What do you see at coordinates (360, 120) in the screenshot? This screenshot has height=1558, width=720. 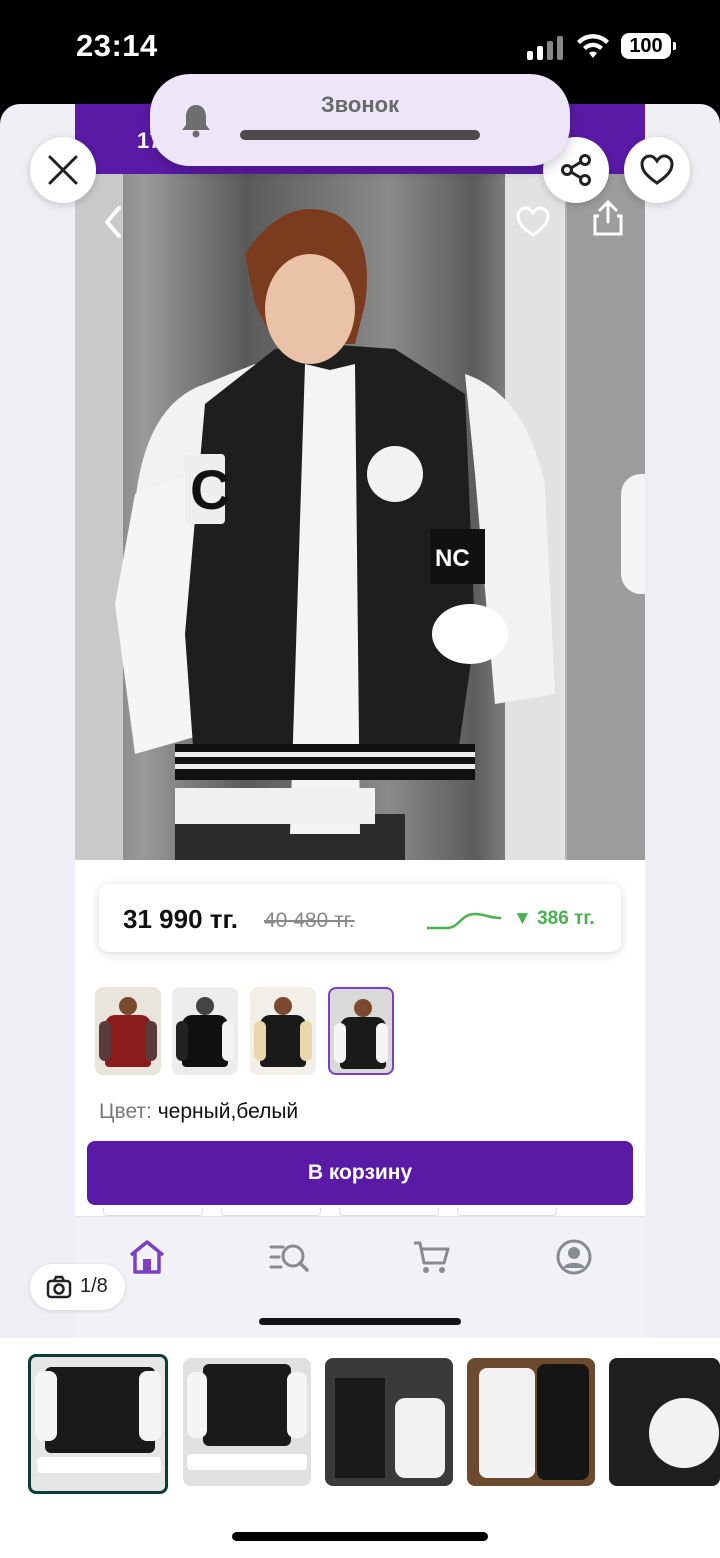 I see `call-banner: Звонок` at bounding box center [360, 120].